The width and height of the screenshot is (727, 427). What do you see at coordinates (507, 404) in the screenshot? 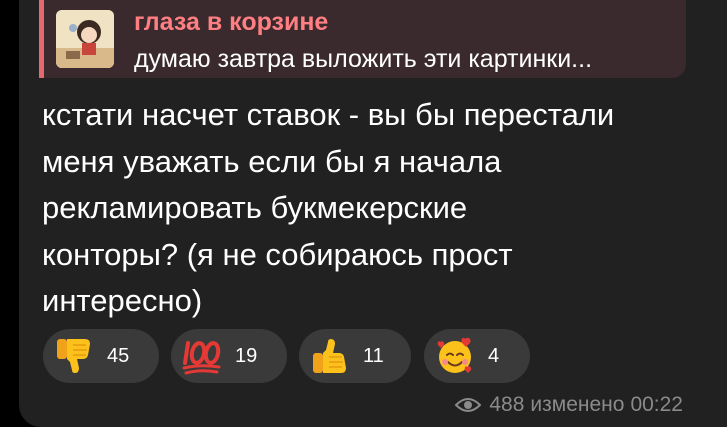
I see `view-count: 488` at bounding box center [507, 404].